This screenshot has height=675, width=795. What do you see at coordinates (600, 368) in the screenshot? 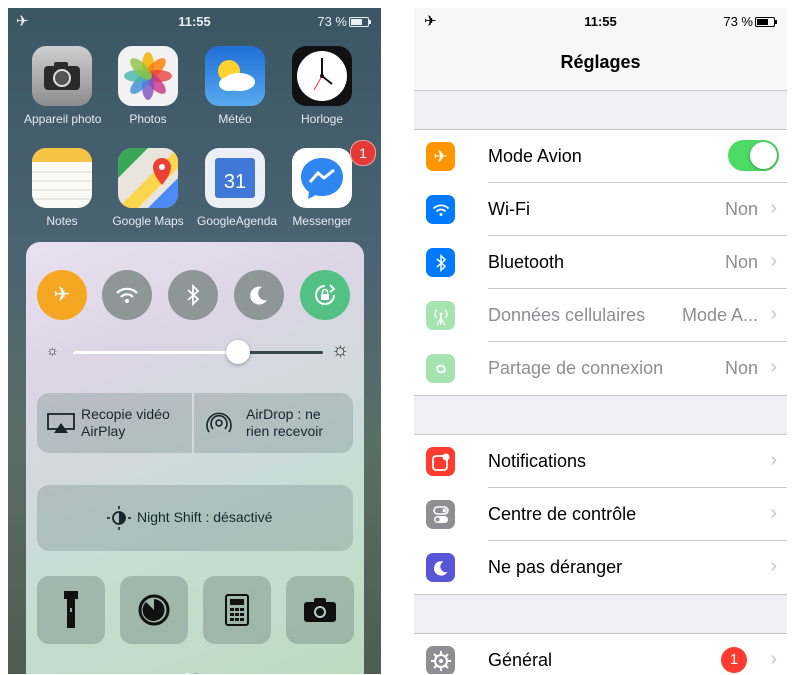
I see `settings-row-hotspot: Partage de connexion Non ›` at bounding box center [600, 368].